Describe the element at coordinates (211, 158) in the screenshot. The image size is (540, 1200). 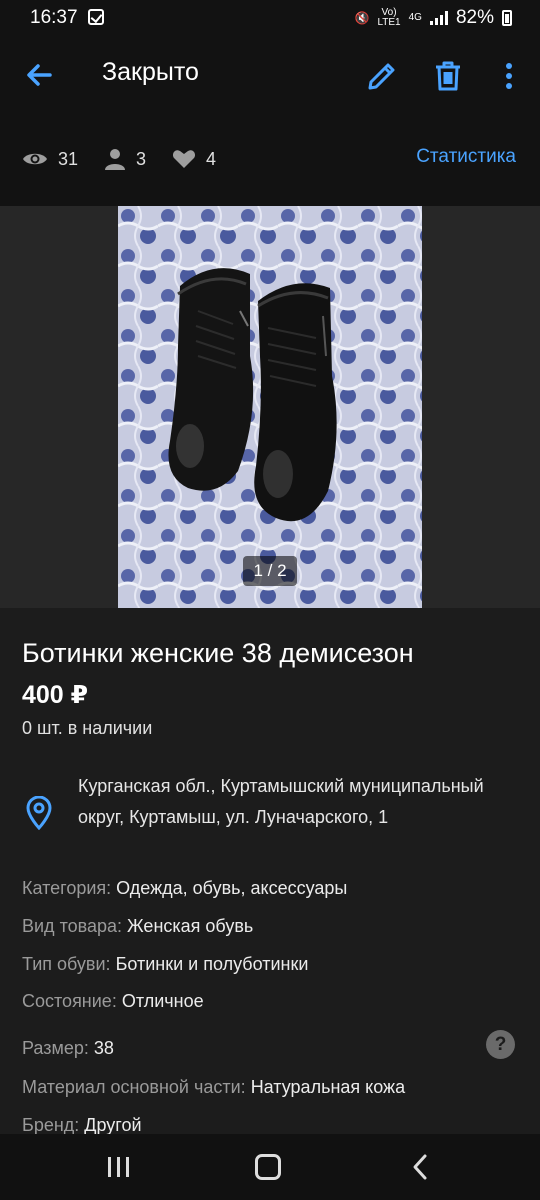
I see `favorites-count: 4` at that location.